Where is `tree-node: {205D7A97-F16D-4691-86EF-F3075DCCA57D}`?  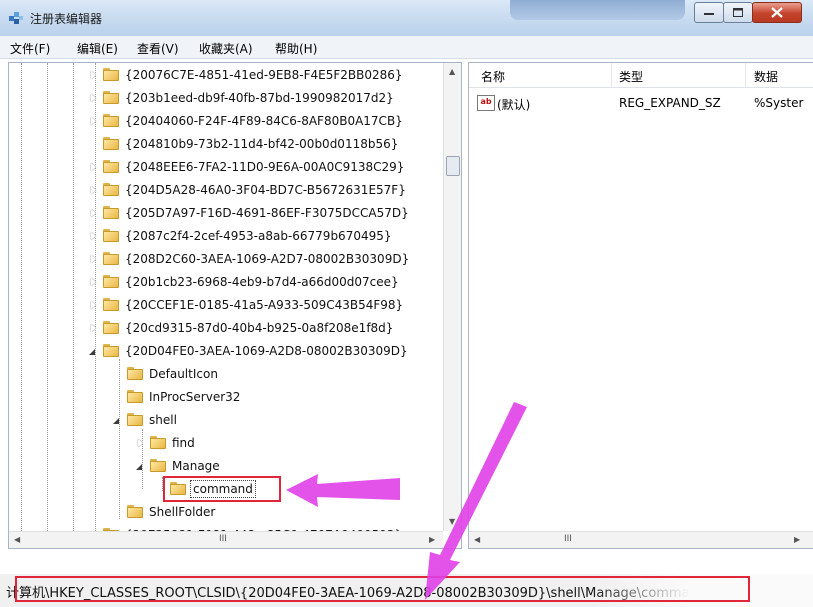
tree-node: {205D7A97-F16D-4691-86EF-F3075DCCA57D} is located at coordinates (250, 213).